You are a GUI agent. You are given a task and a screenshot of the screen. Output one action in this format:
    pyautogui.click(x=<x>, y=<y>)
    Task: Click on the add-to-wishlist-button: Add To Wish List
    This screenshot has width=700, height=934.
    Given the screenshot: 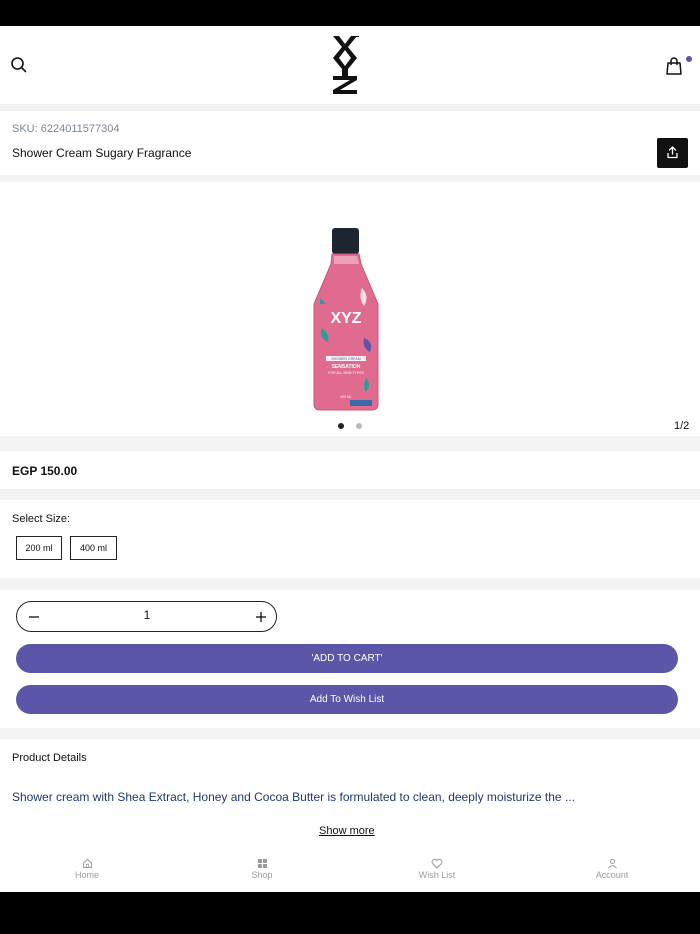 What is the action you would take?
    pyautogui.click(x=347, y=699)
    